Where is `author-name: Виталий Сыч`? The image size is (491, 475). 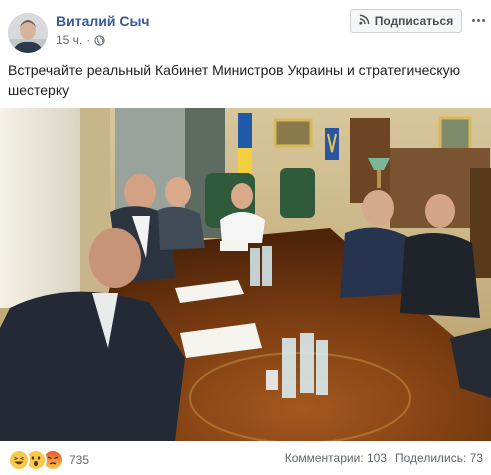
author-name: Виталий Сыч is located at coordinates (103, 21).